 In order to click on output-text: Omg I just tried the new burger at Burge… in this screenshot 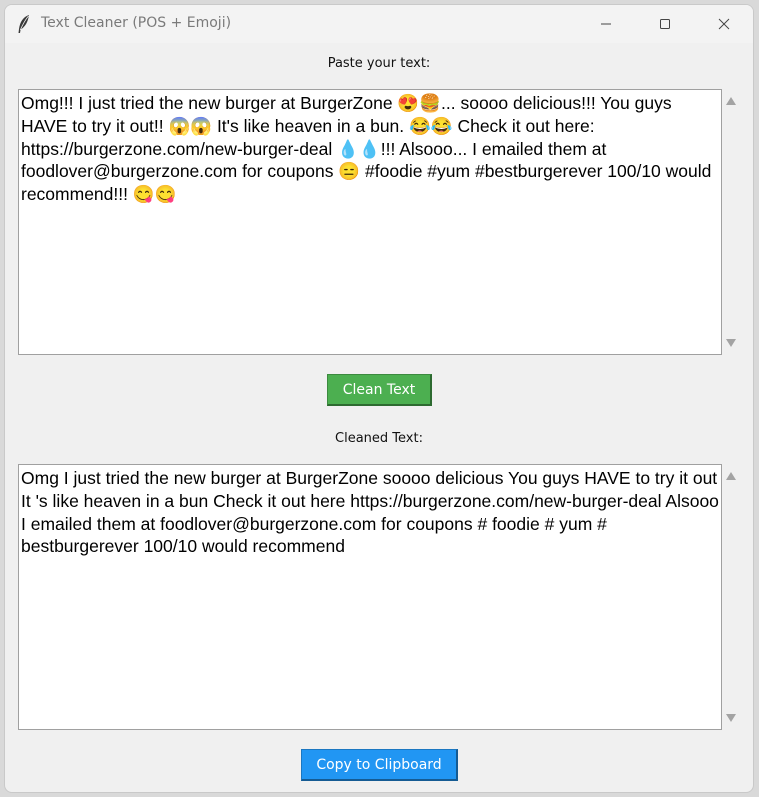, I will do `click(370, 512)`.